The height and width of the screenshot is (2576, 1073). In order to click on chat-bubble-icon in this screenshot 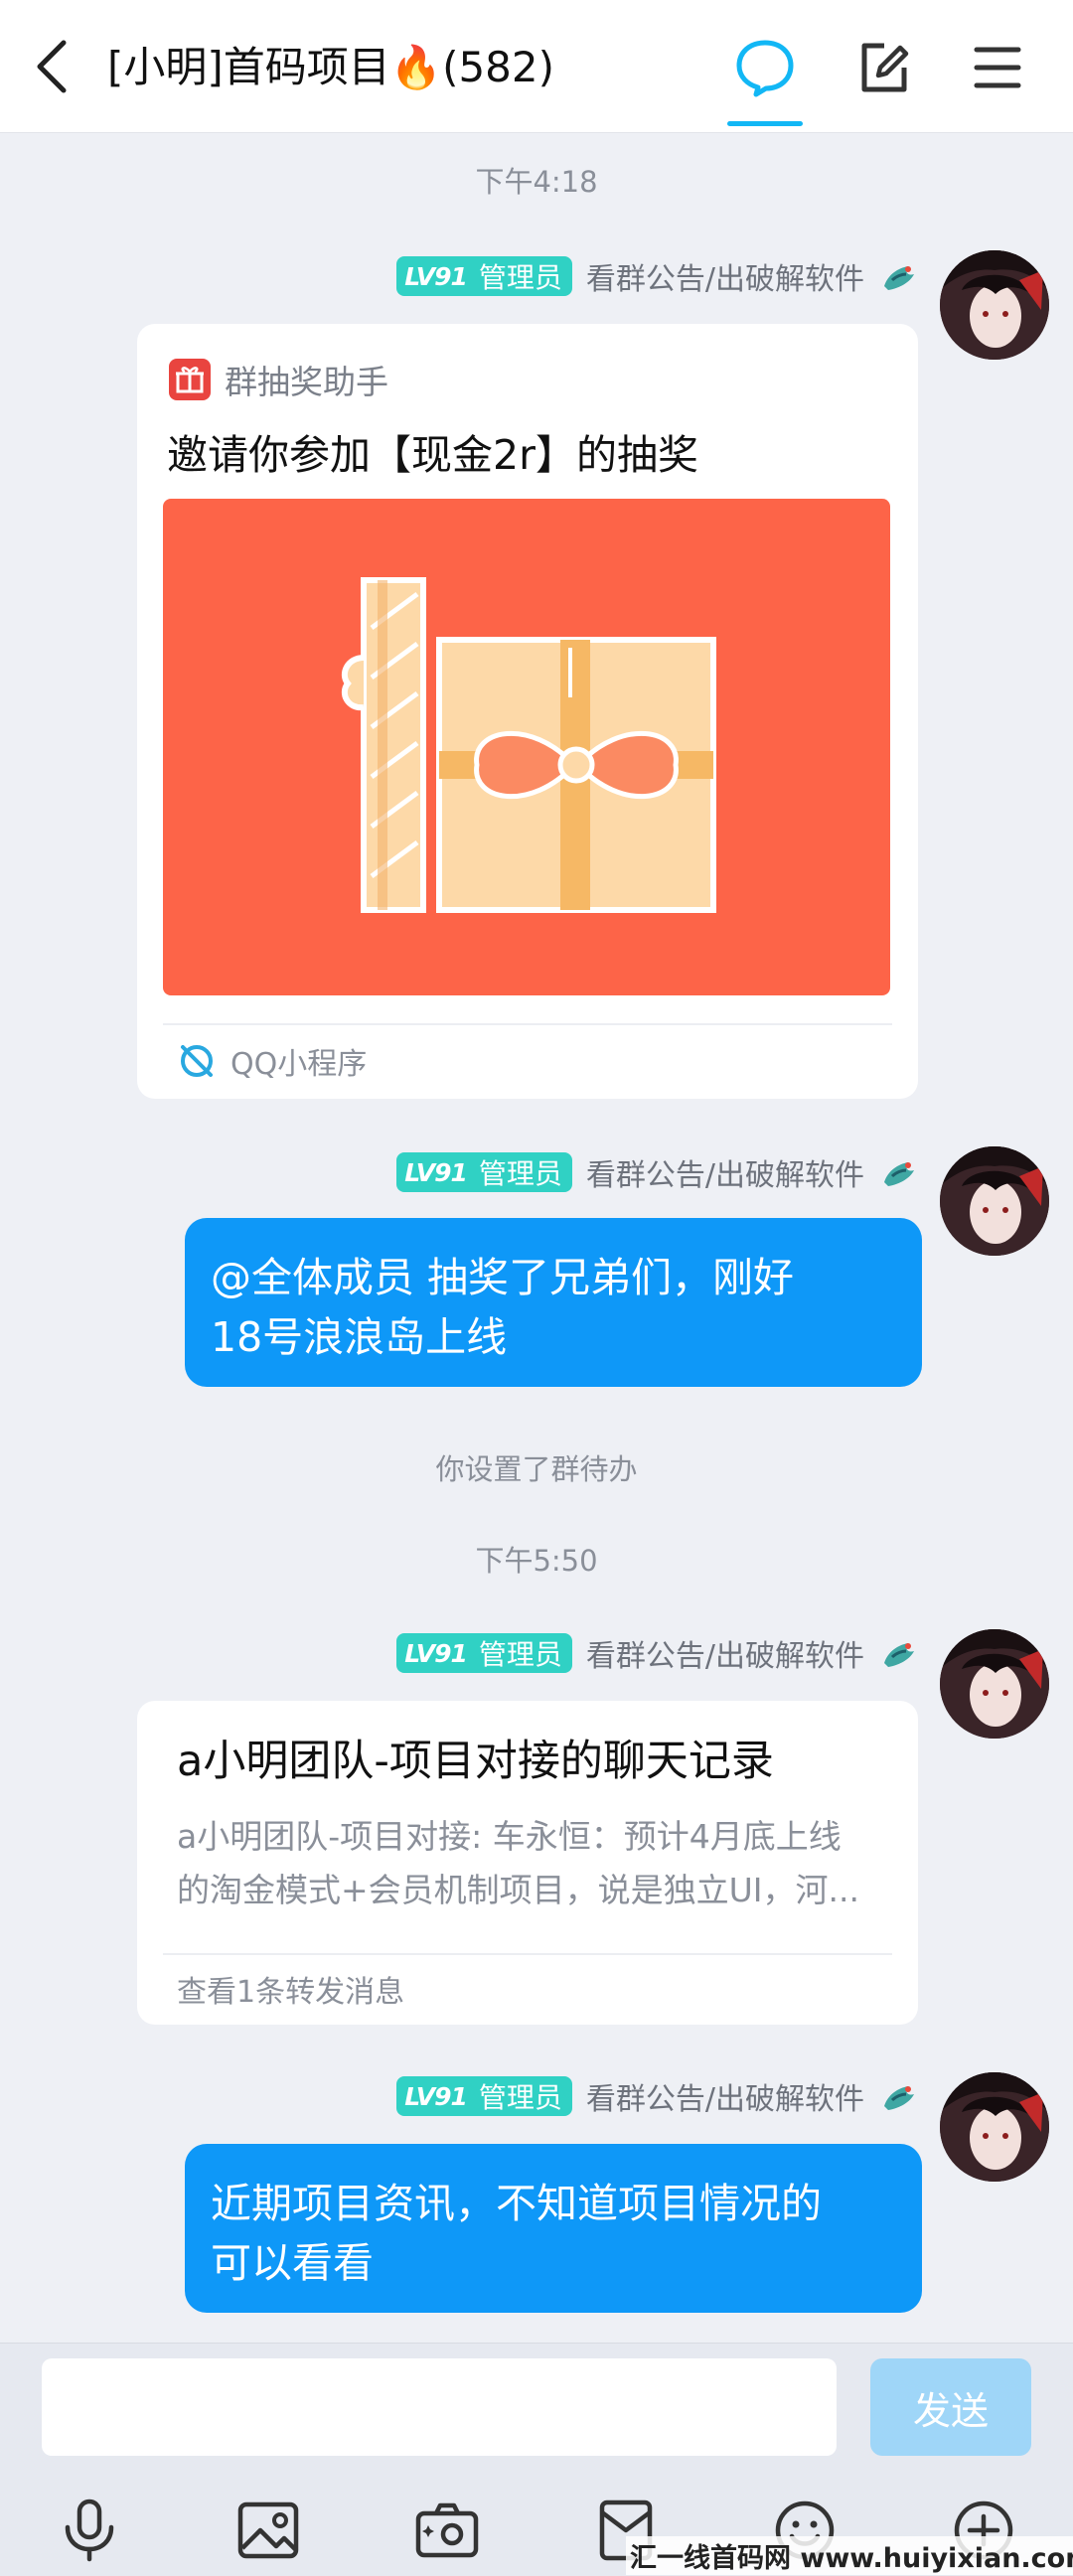, I will do `click(765, 68)`.